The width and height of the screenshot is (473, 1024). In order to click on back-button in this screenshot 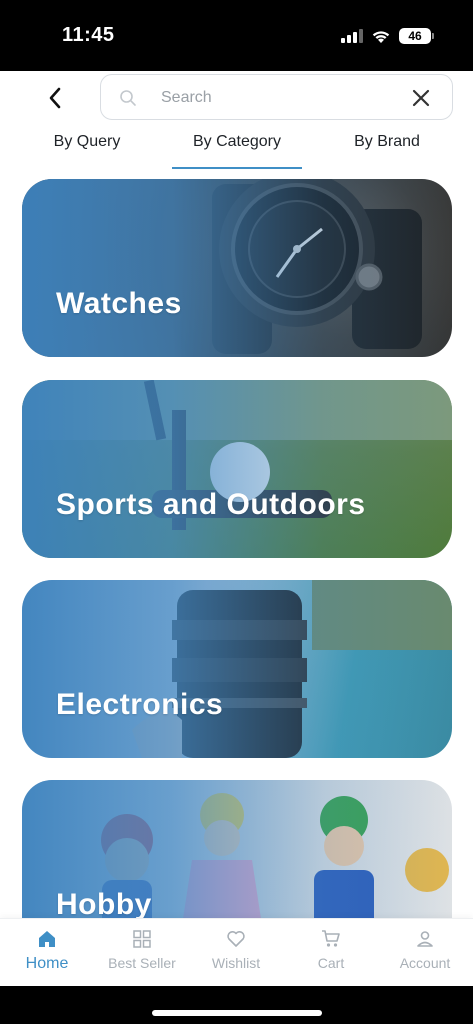, I will do `click(55, 98)`.